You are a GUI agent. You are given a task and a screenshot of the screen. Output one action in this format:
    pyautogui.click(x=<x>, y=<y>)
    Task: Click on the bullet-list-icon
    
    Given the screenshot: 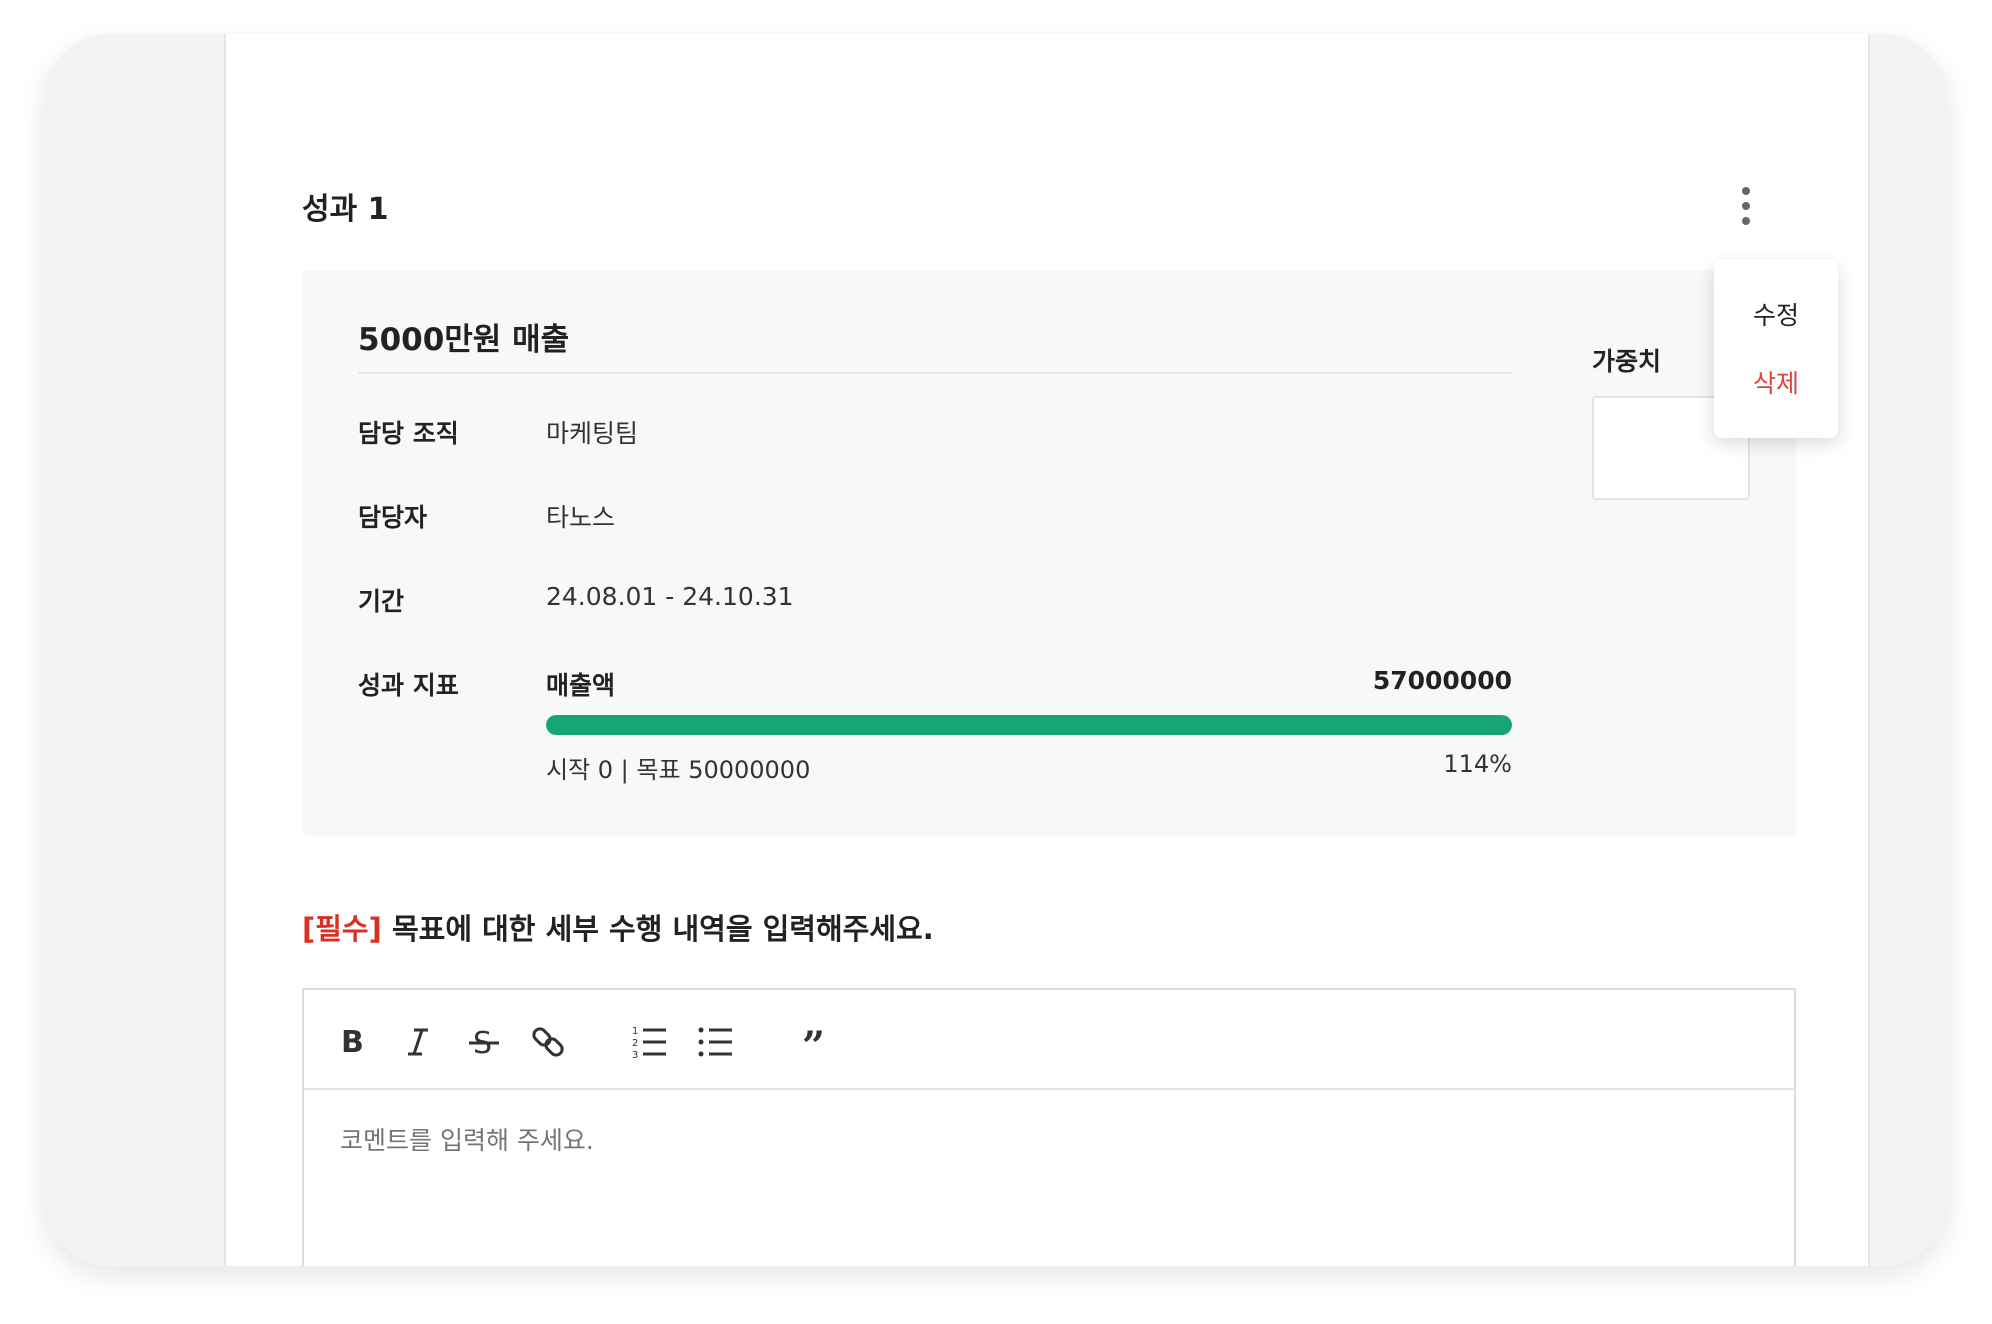 What is the action you would take?
    pyautogui.click(x=716, y=1042)
    